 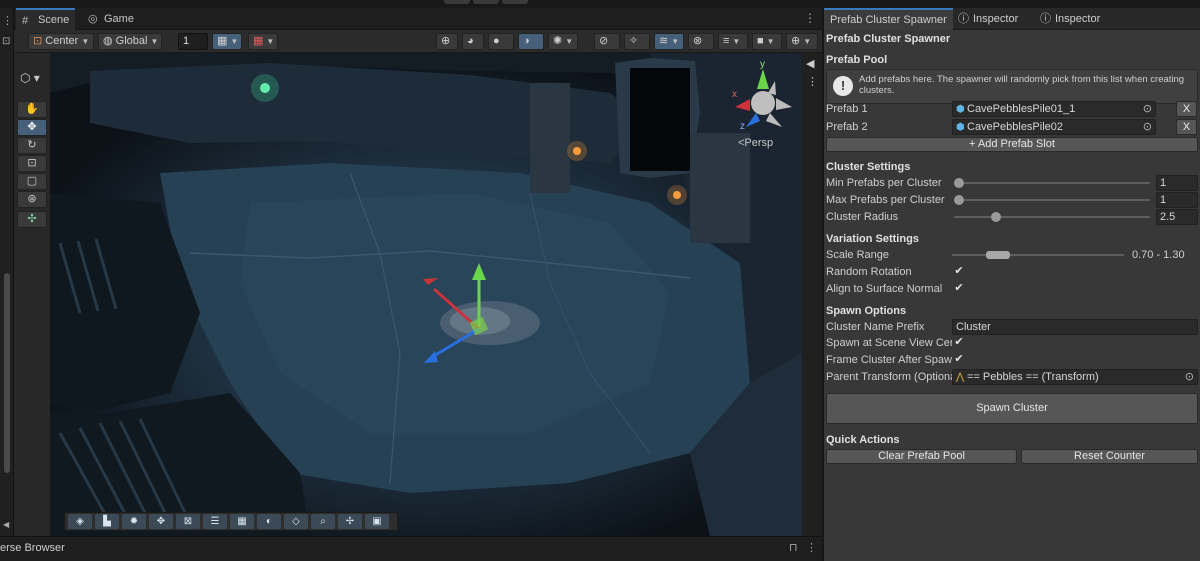 What do you see at coordinates (46, 19) in the screenshot?
I see `tab-scene: # Scene` at bounding box center [46, 19].